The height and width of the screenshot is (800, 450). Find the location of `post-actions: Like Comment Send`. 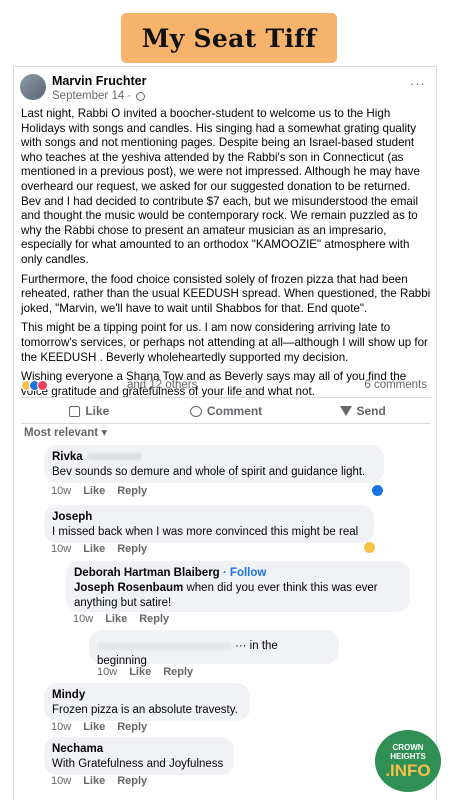

post-actions: Like Comment Send is located at coordinates (226, 411).